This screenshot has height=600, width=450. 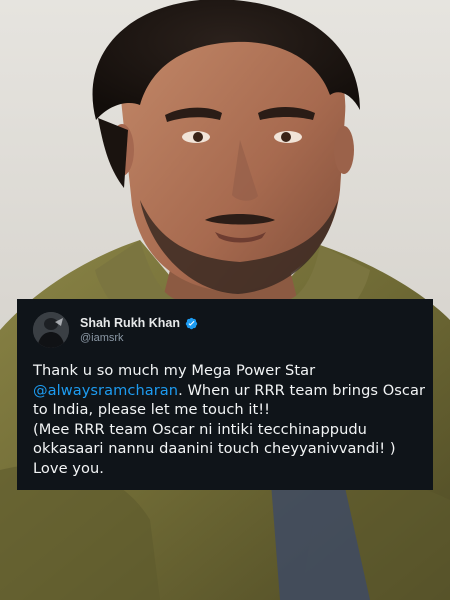 What do you see at coordinates (174, 370) in the screenshot?
I see `tweet-line-1: Thank u so much my Mega Power Star` at bounding box center [174, 370].